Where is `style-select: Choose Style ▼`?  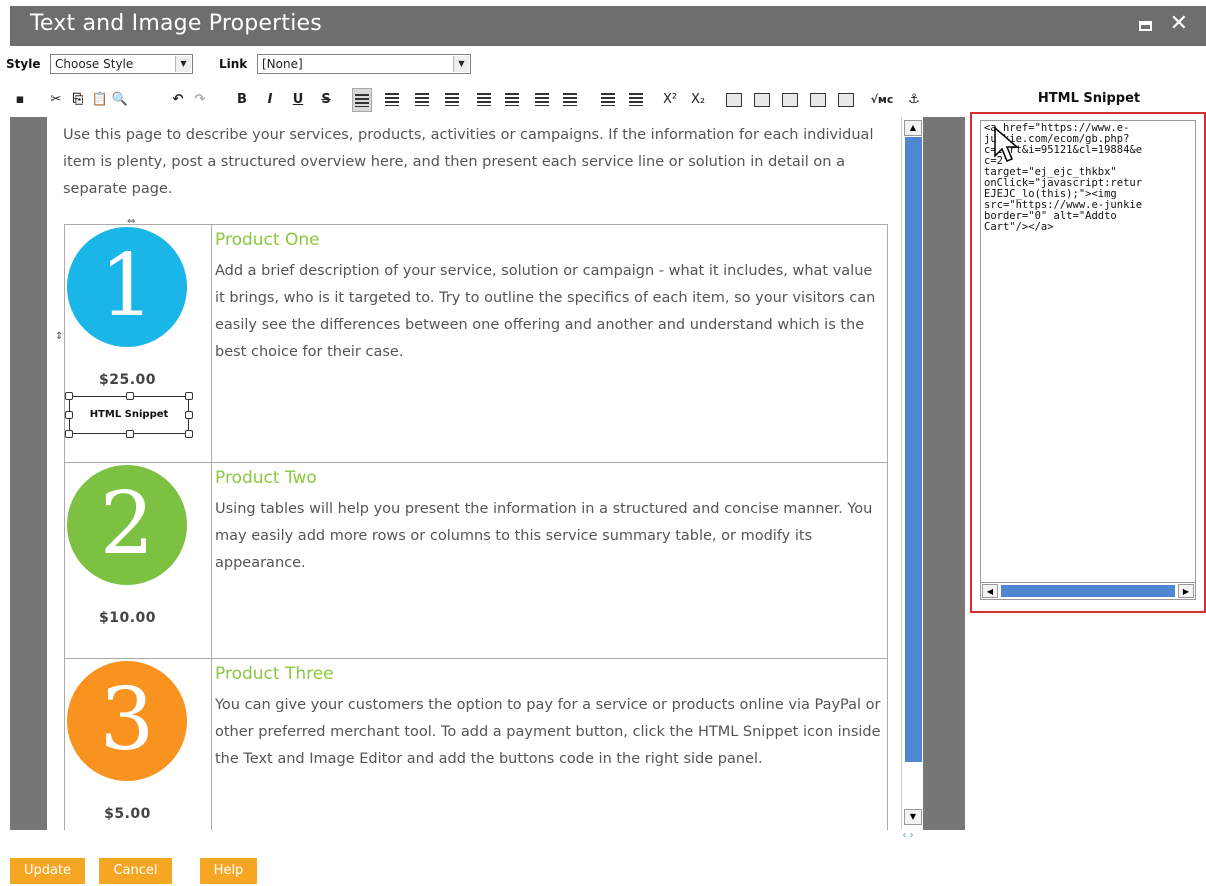 style-select: Choose Style ▼ is located at coordinates (121, 64).